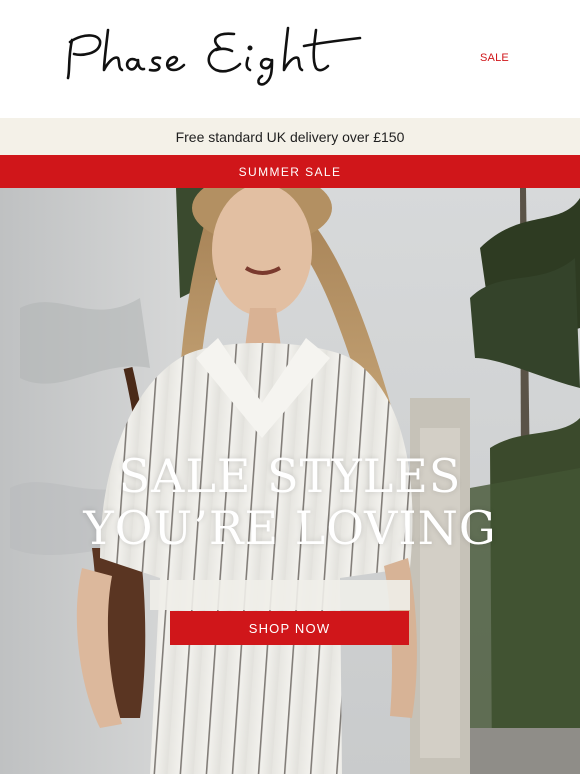 This screenshot has width=580, height=774. I want to click on delivery-text: Free standard UK delivery over £150, so click(290, 136).